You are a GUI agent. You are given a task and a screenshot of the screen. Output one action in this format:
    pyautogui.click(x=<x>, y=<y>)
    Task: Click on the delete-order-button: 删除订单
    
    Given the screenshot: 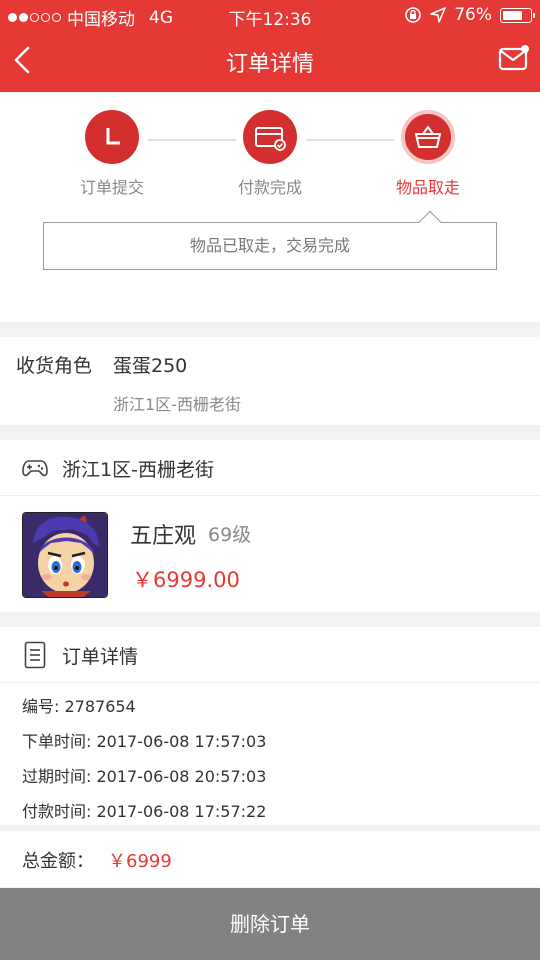 What is the action you would take?
    pyautogui.click(x=270, y=924)
    